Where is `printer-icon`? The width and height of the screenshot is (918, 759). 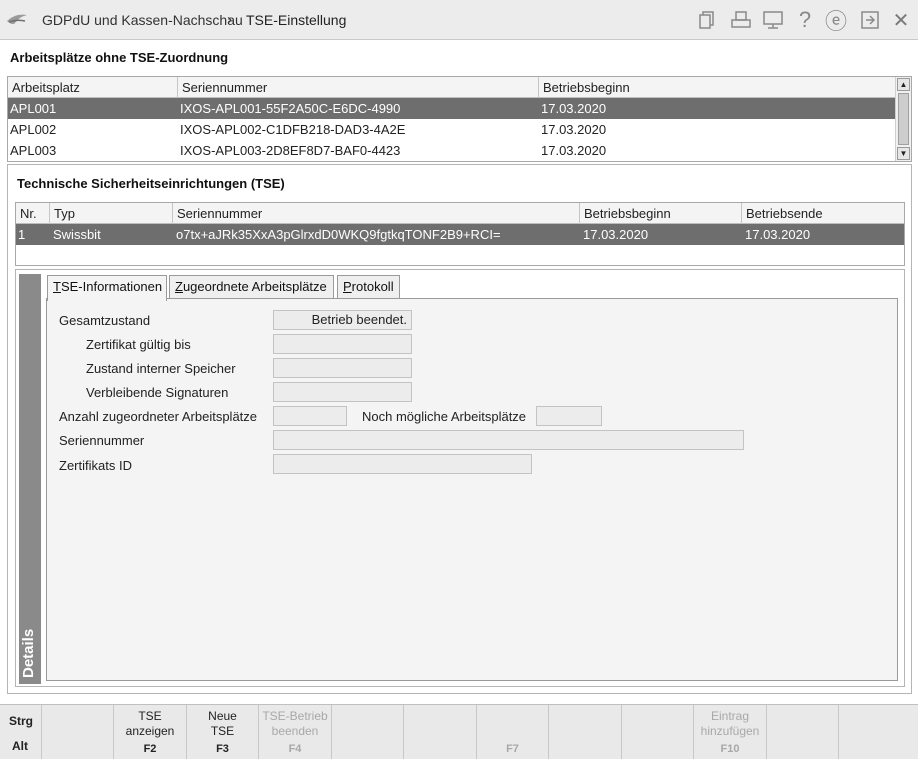 printer-icon is located at coordinates (741, 20).